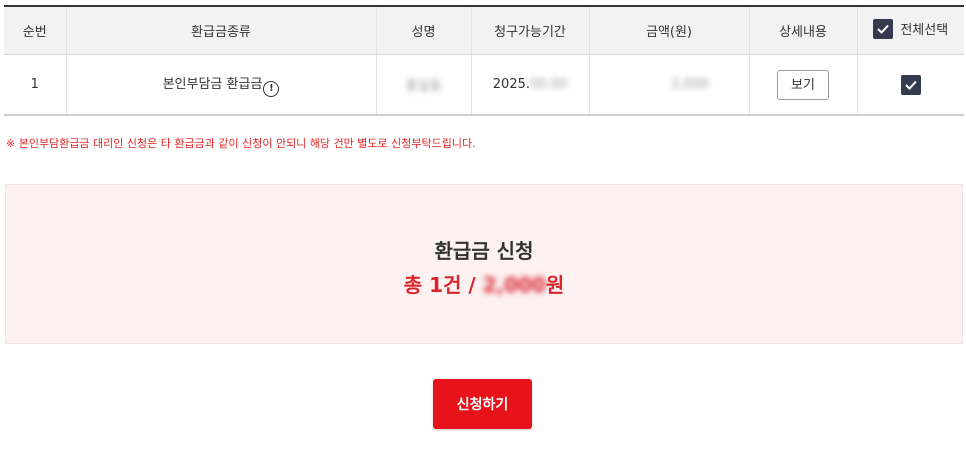 The image size is (966, 458). What do you see at coordinates (511, 84) in the screenshot?
I see `row-period-prefix: 2025.` at bounding box center [511, 84].